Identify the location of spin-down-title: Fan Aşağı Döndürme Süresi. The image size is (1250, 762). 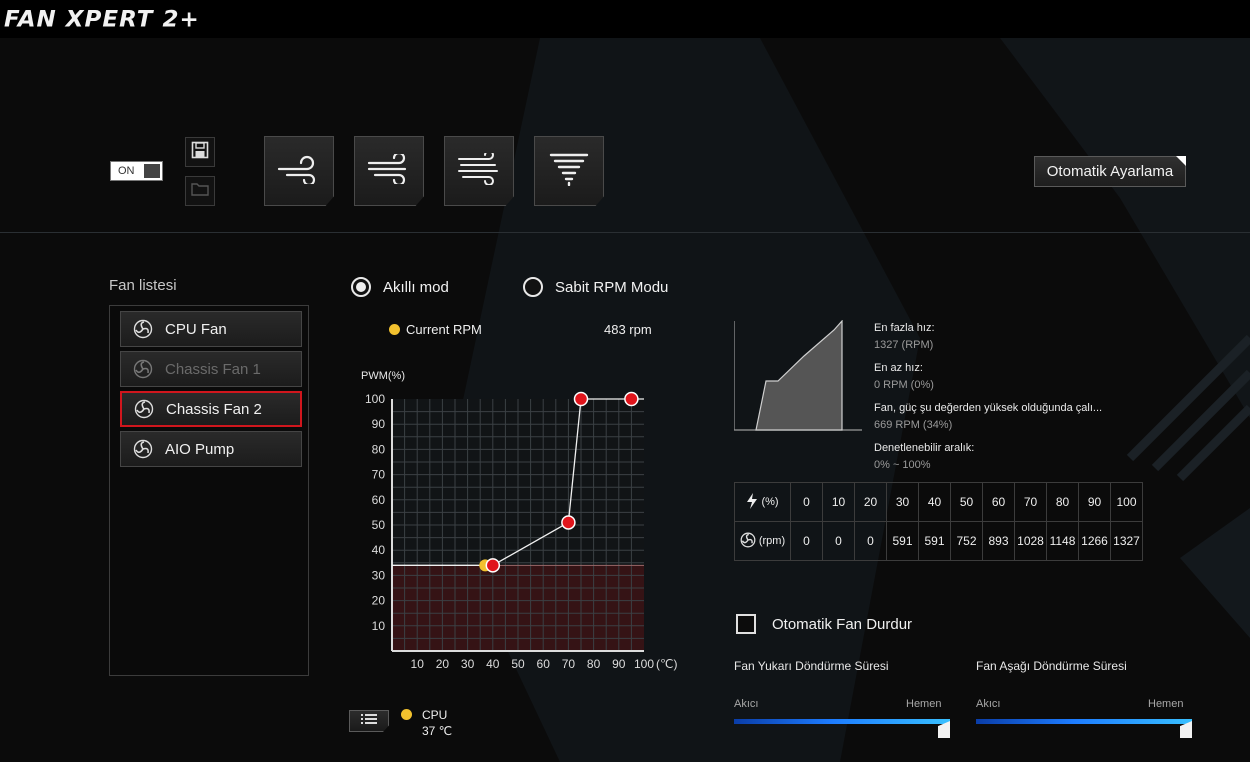
(1051, 666).